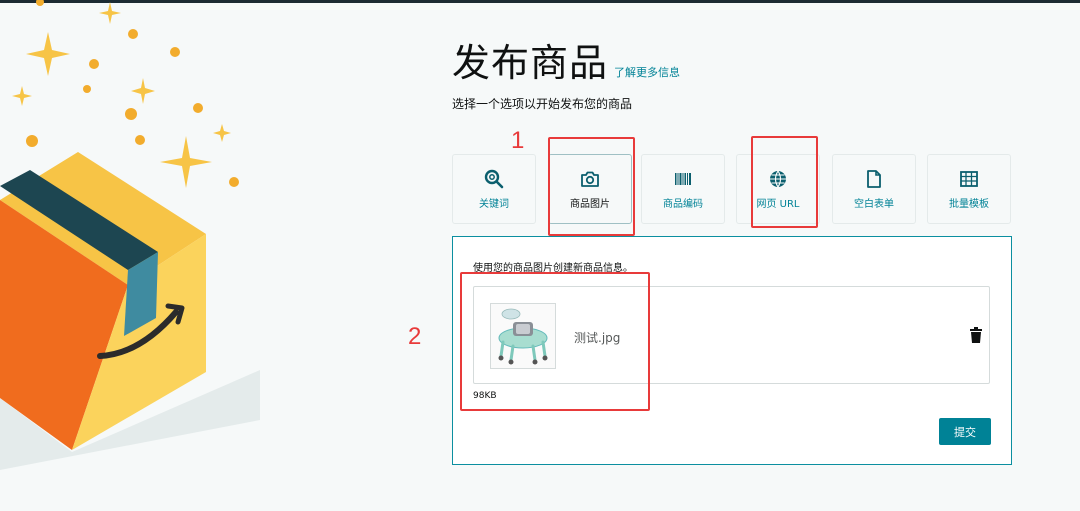 This screenshot has width=1080, height=511. I want to click on annotation-number-1: 1, so click(518, 140).